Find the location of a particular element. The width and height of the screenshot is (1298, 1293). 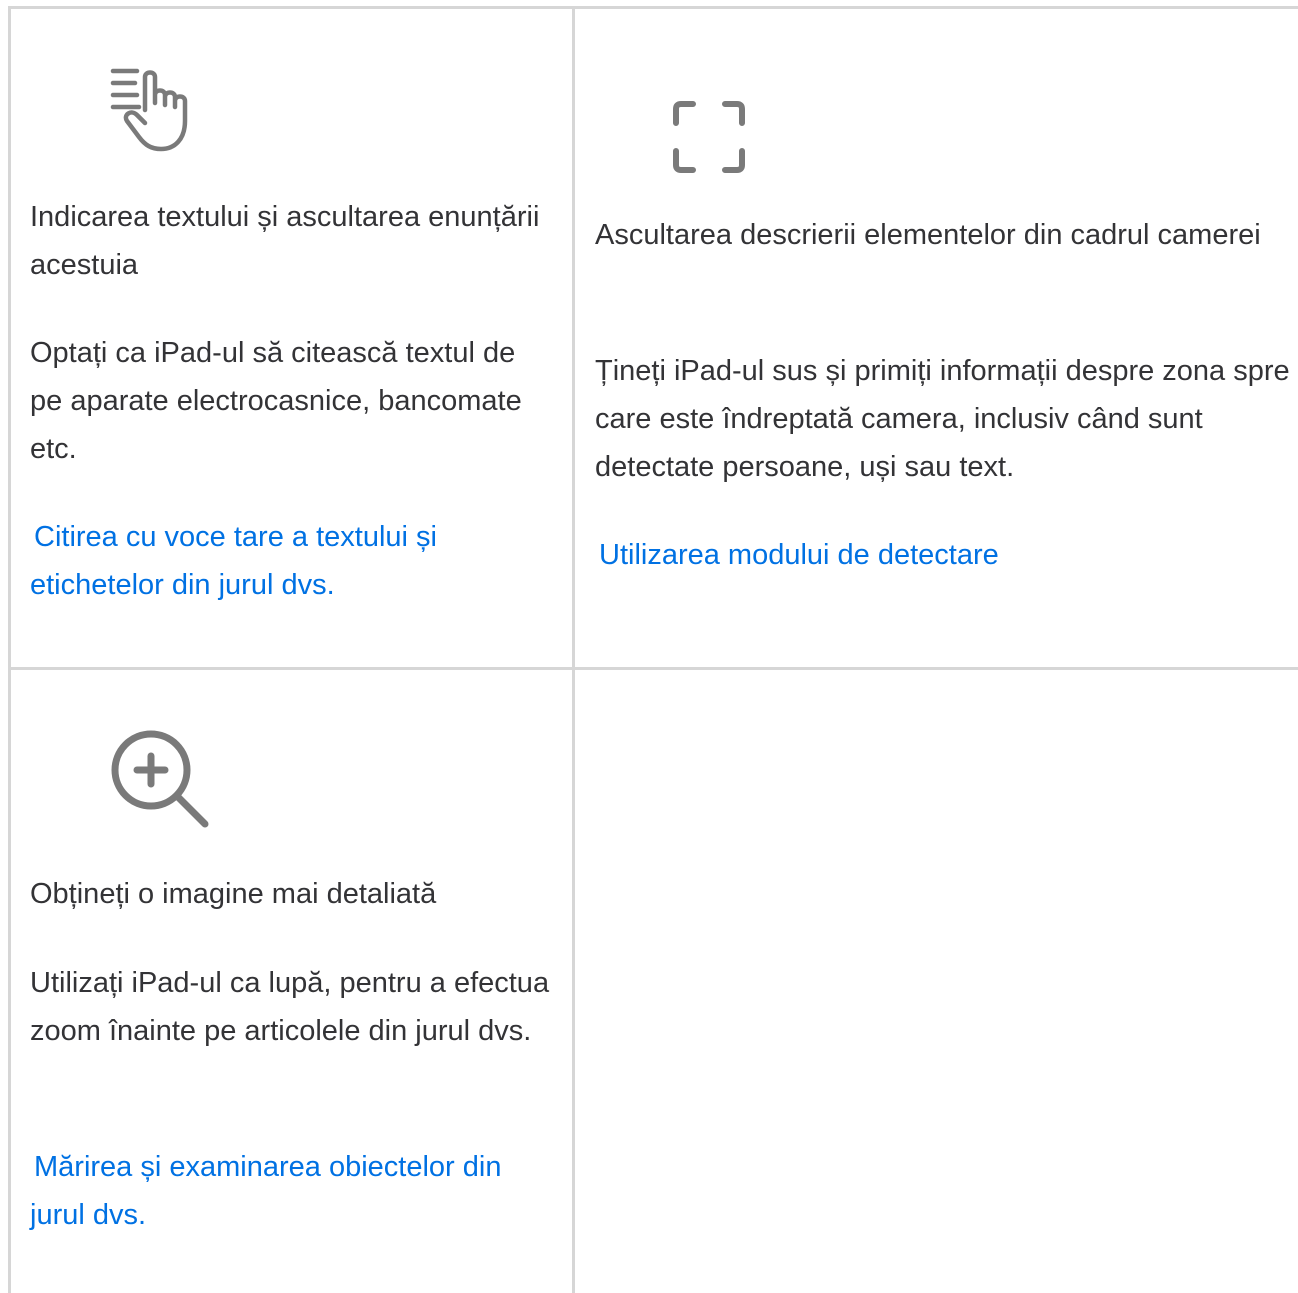

magnifier-plus-icon is located at coordinates (161, 782).